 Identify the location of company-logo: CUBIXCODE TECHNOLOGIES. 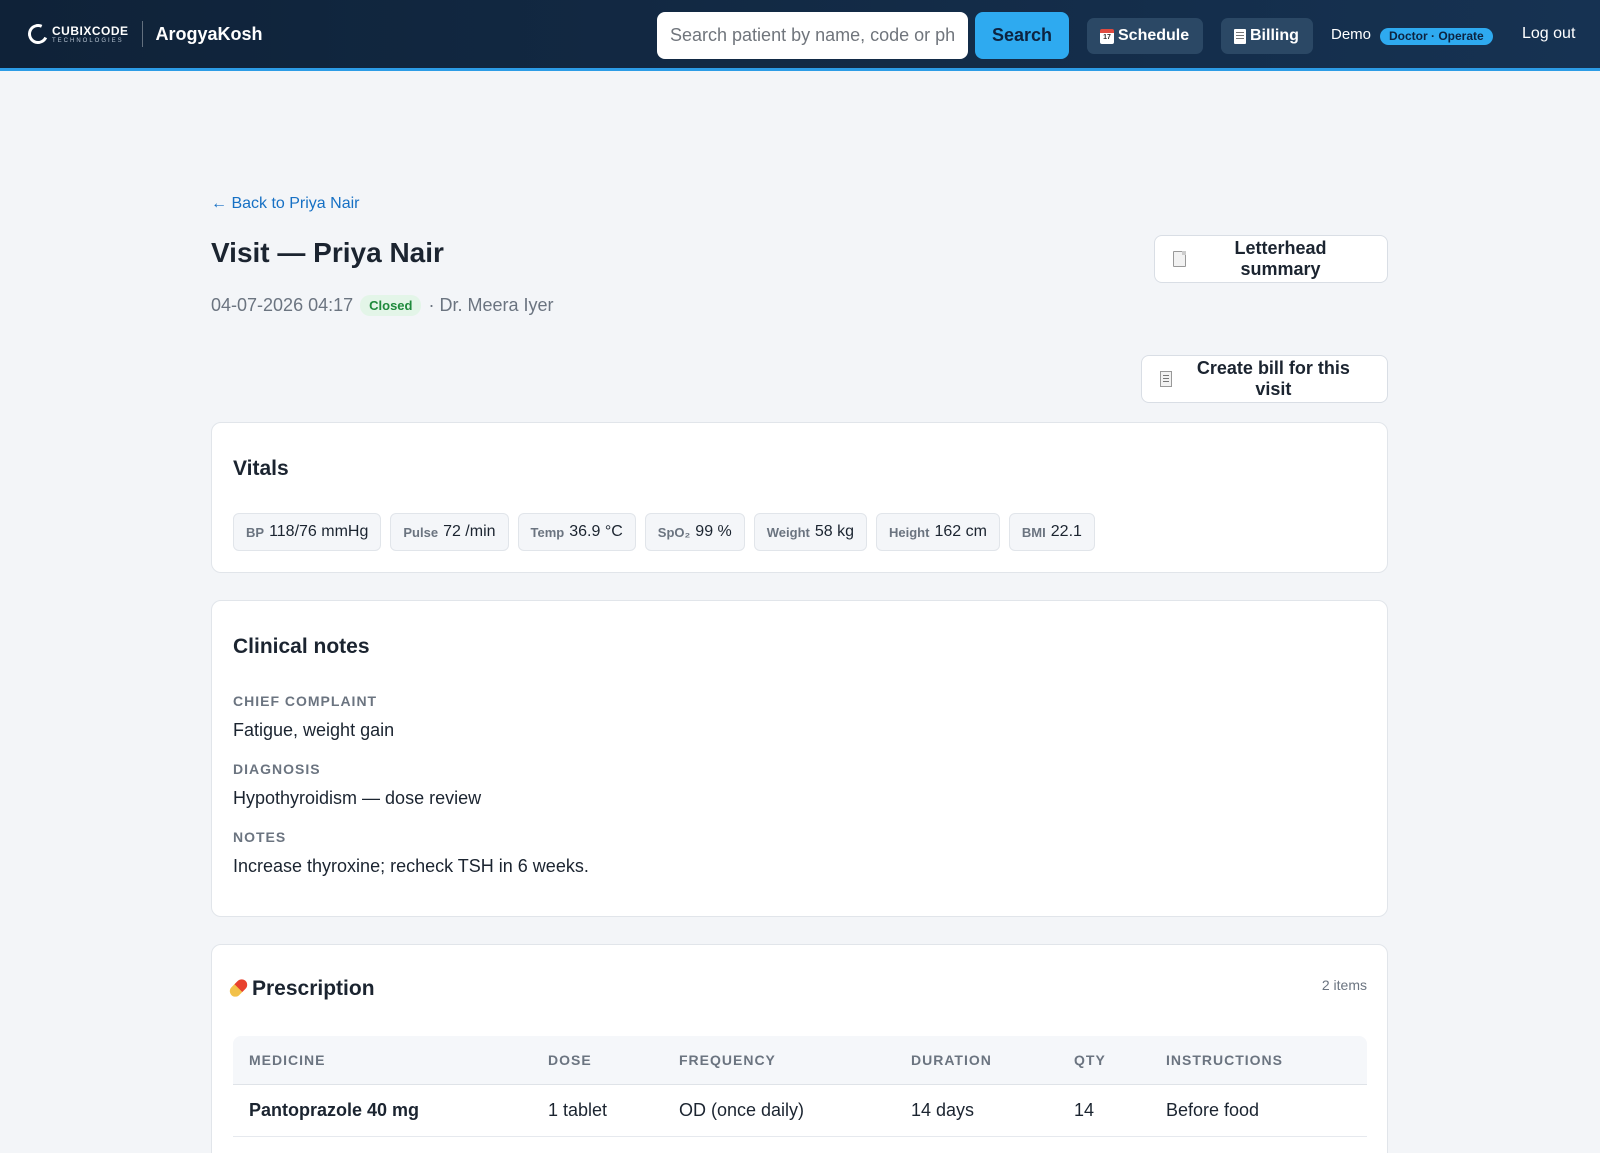
(77, 34).